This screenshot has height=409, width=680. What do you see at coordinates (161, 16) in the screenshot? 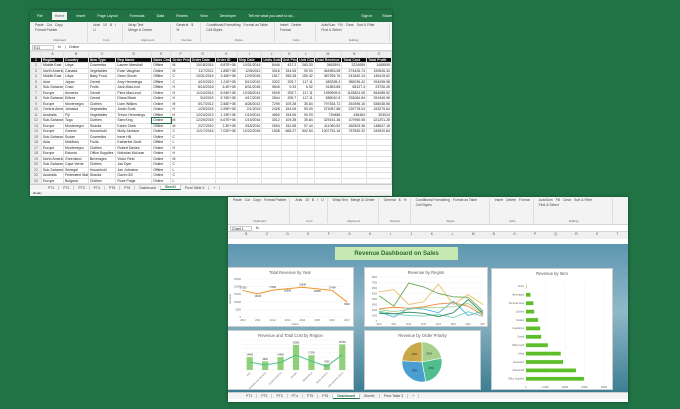
I see `ribbon-tab: Data` at bounding box center [161, 16].